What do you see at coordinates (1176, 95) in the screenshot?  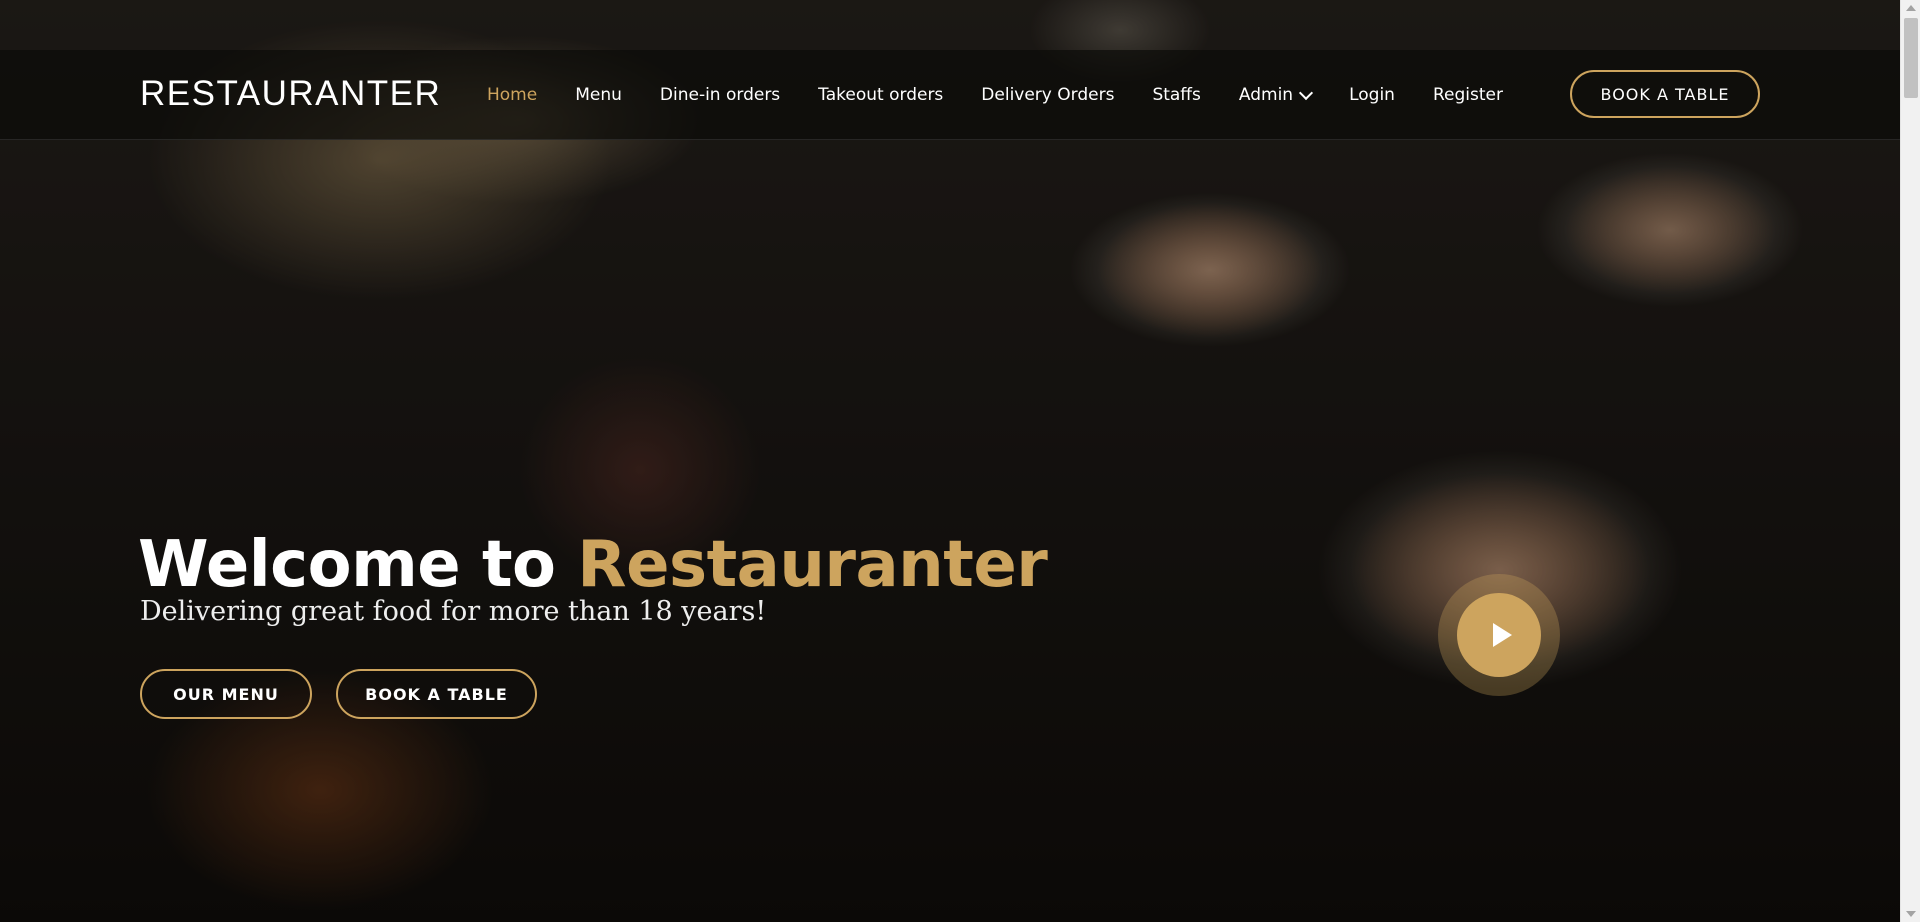 I see `nav-staffs: Staffs` at bounding box center [1176, 95].